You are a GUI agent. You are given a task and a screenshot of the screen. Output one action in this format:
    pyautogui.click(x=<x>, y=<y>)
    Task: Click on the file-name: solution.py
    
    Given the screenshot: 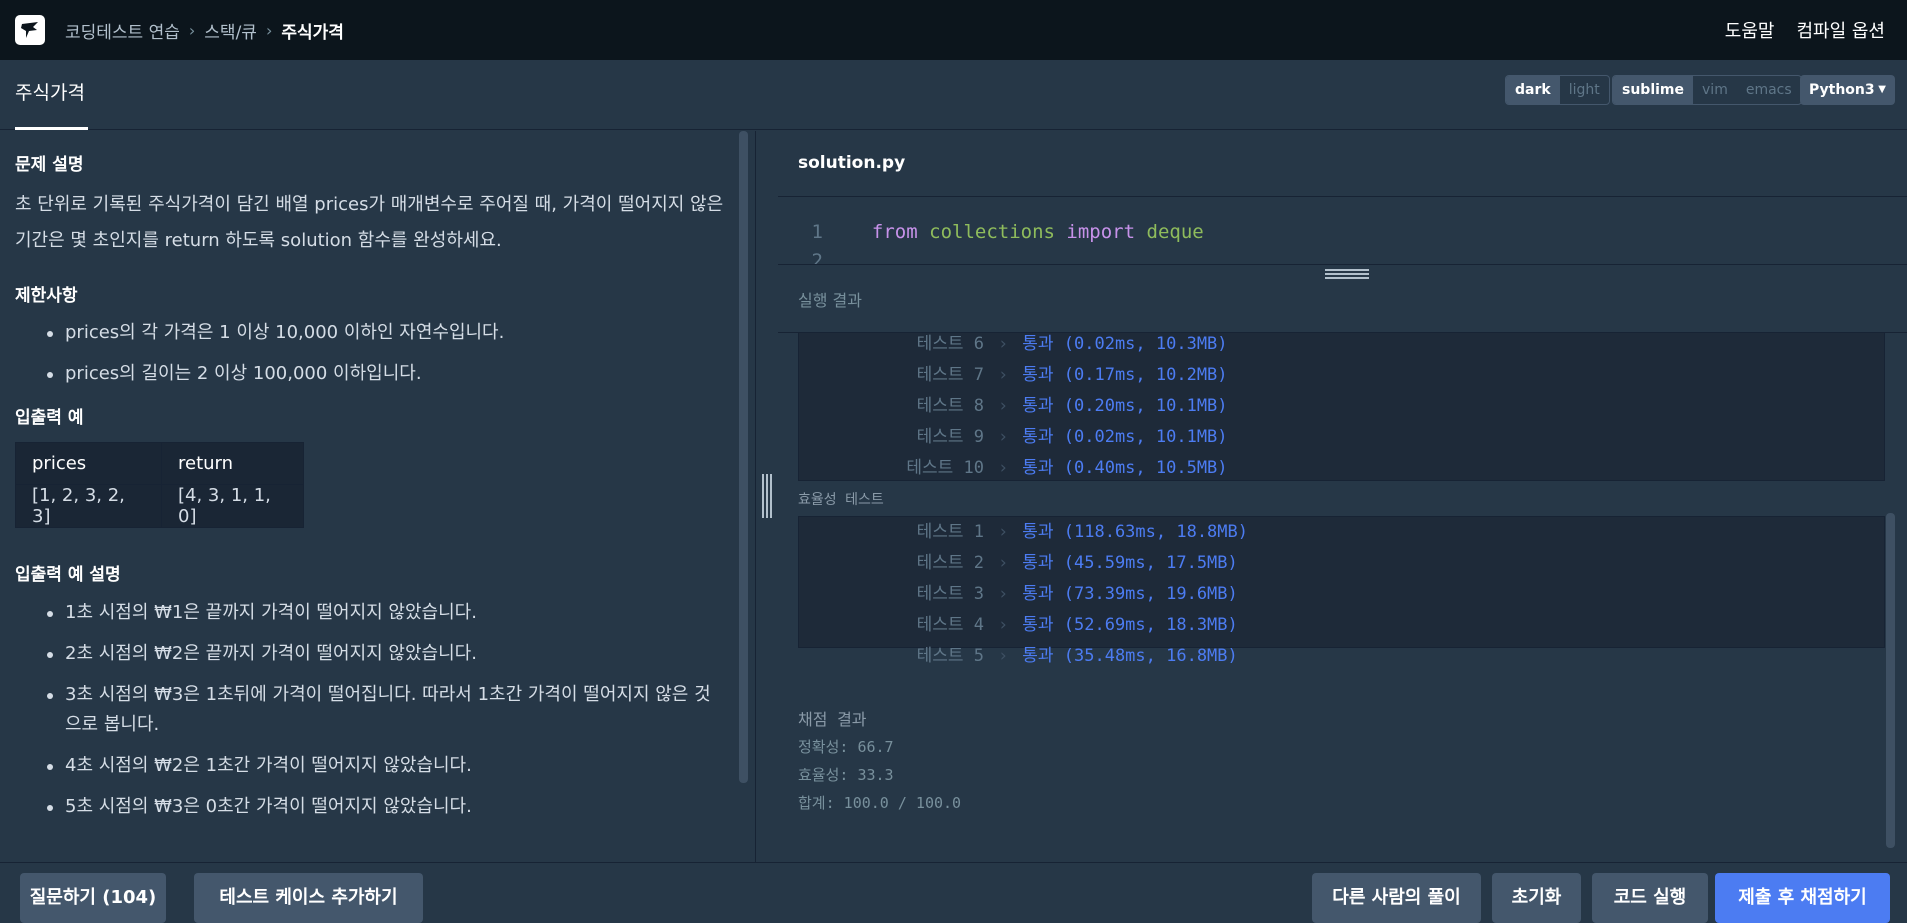 What is the action you would take?
    pyautogui.click(x=852, y=163)
    